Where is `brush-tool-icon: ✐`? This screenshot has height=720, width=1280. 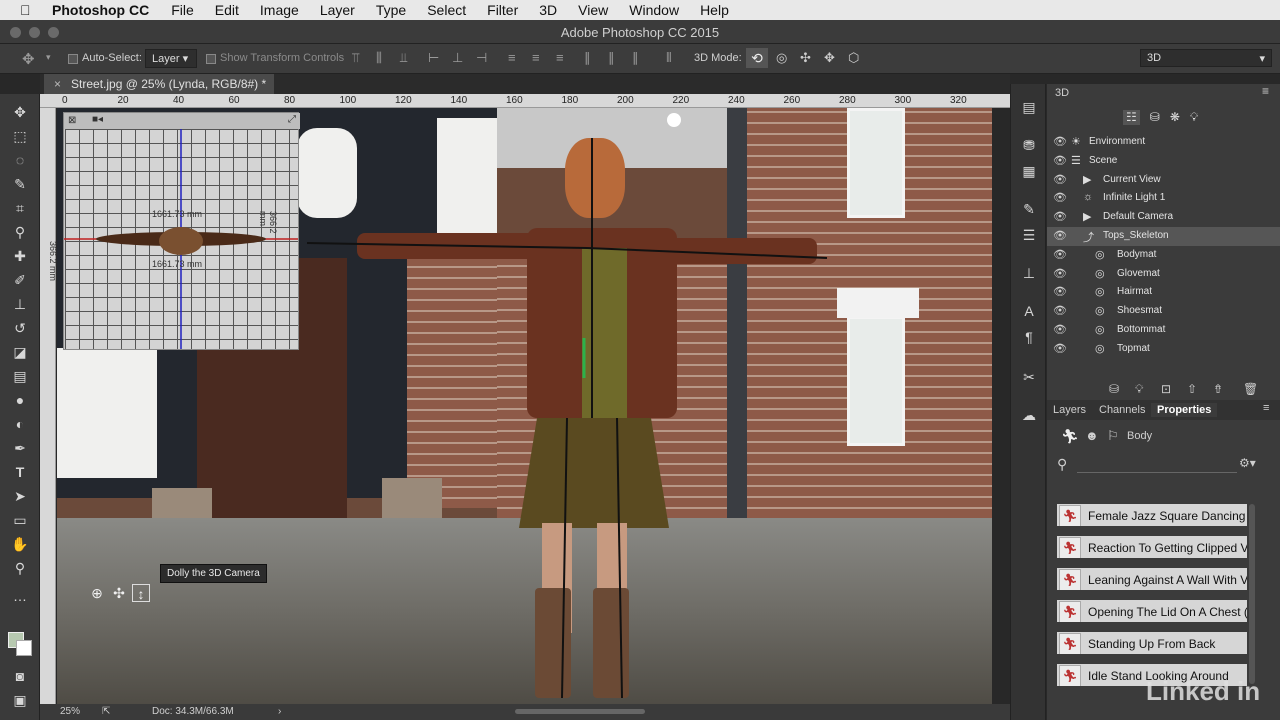
brush-tool-icon: ✐ is located at coordinates (20, 280).